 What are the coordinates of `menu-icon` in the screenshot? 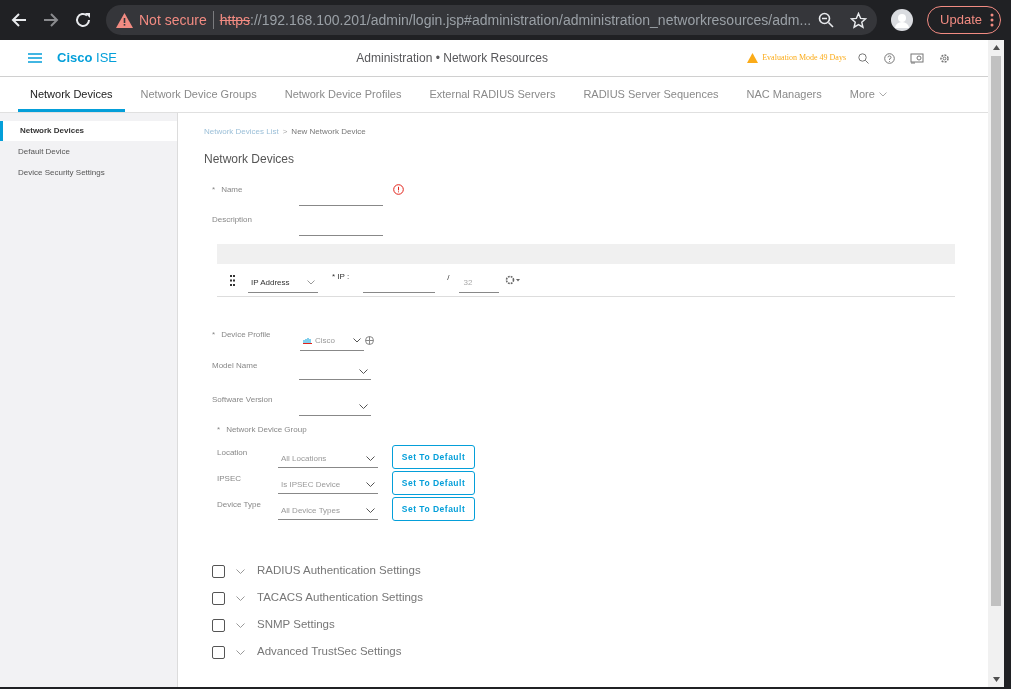 It's located at (35, 58).